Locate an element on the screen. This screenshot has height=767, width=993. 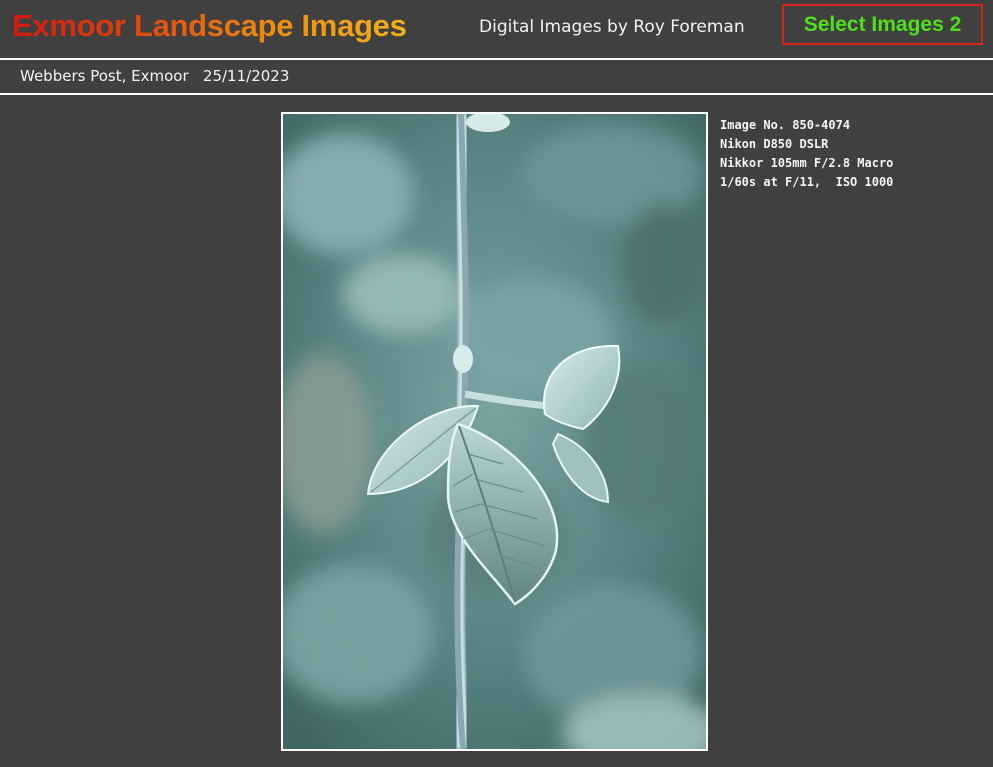
photo-location-date: Webbers Post, Exmoor 25/11/2023 is located at coordinates (155, 76).